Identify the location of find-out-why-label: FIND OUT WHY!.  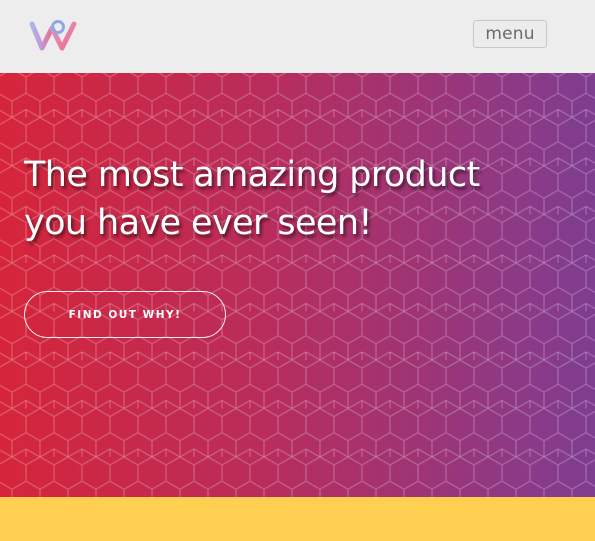
(125, 314).